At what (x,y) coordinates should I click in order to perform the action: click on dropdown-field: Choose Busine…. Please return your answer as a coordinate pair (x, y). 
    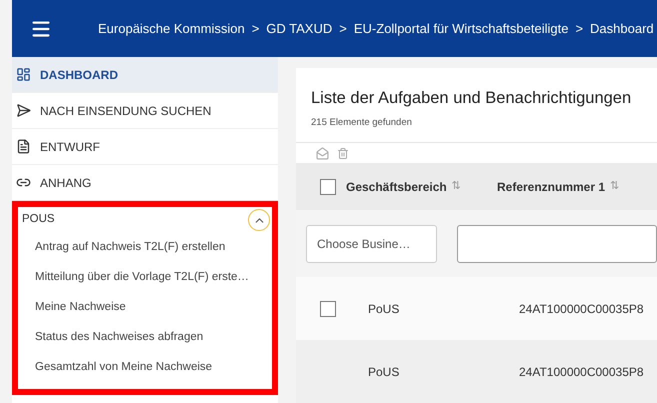
    Looking at the image, I should click on (371, 243).